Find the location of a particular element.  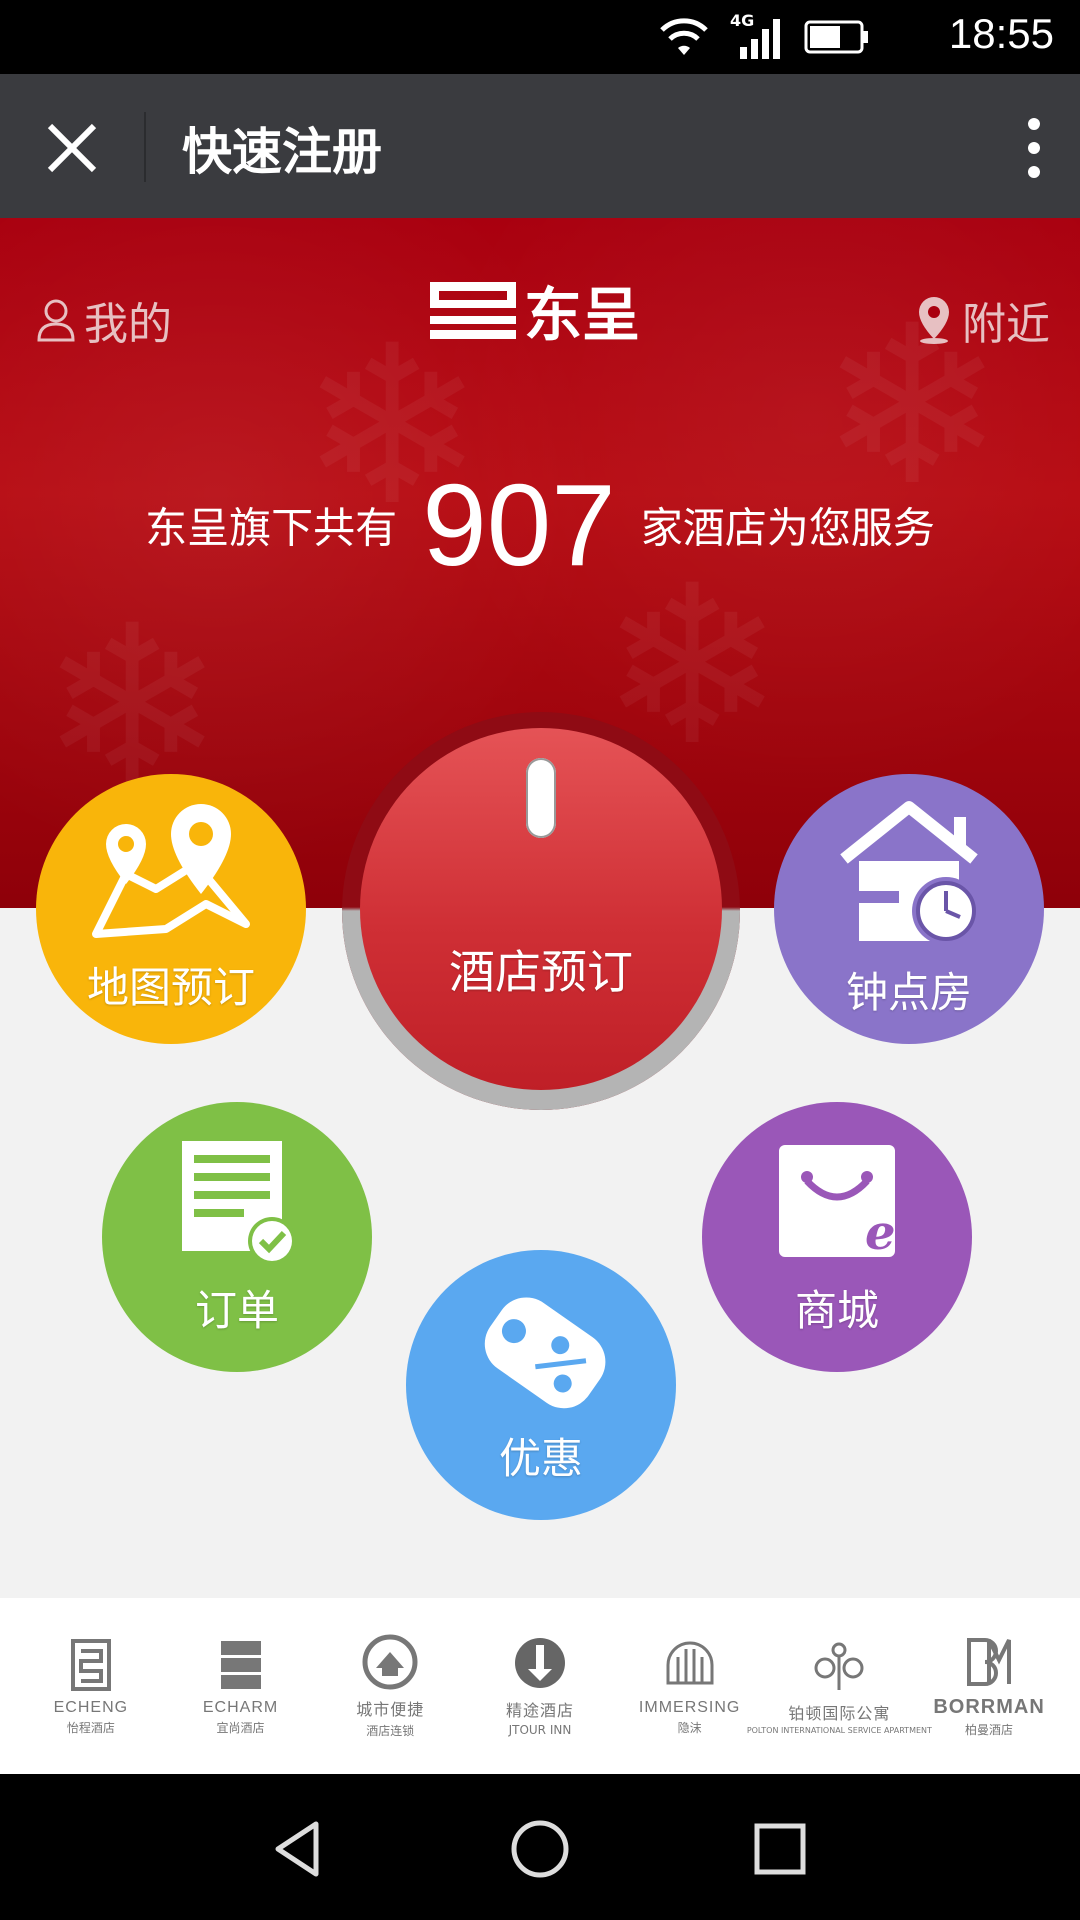

map-pin-icon is located at coordinates (171, 870).